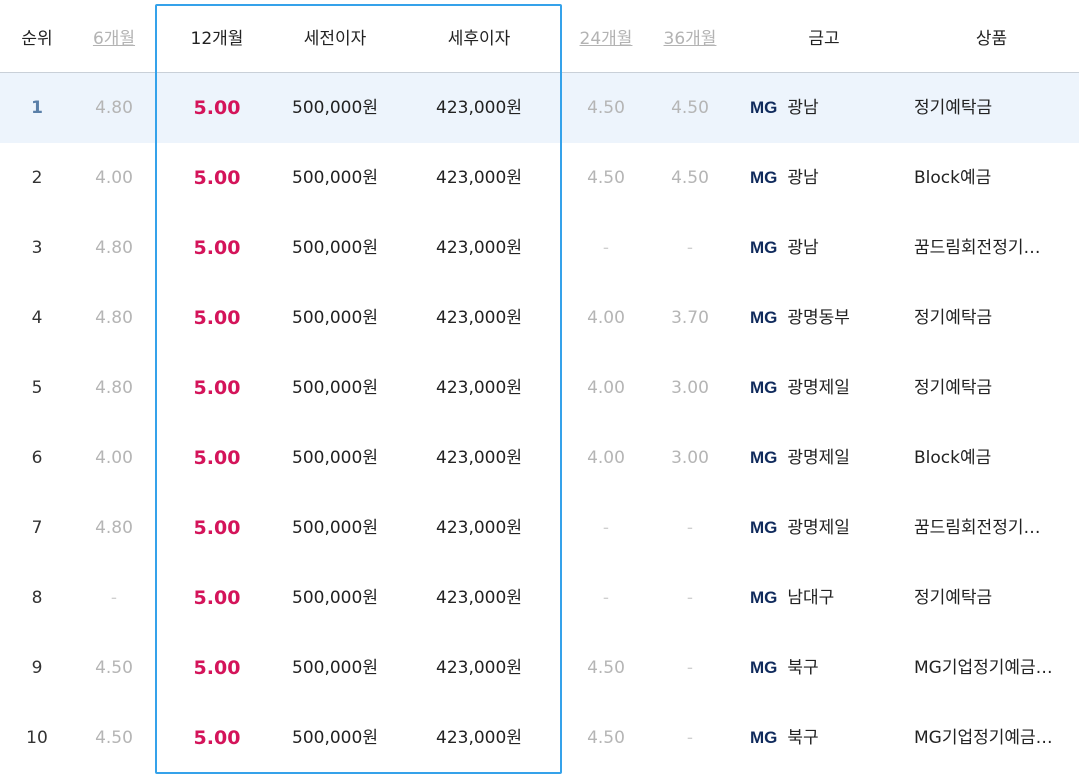 This screenshot has height=774, width=1079. I want to click on rate-24month-cell: 4.00, so click(606, 388).